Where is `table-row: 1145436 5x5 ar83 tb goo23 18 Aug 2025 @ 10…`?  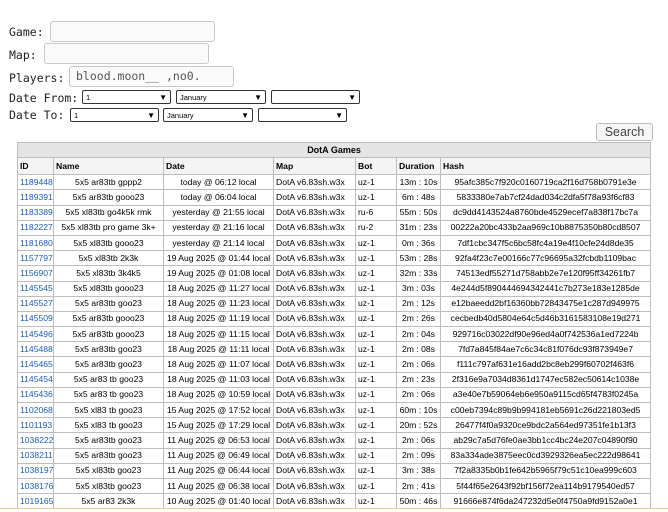 table-row: 1145436 5x5 ar83 tb goo23 18 Aug 2025 @ 10… is located at coordinates (334, 395).